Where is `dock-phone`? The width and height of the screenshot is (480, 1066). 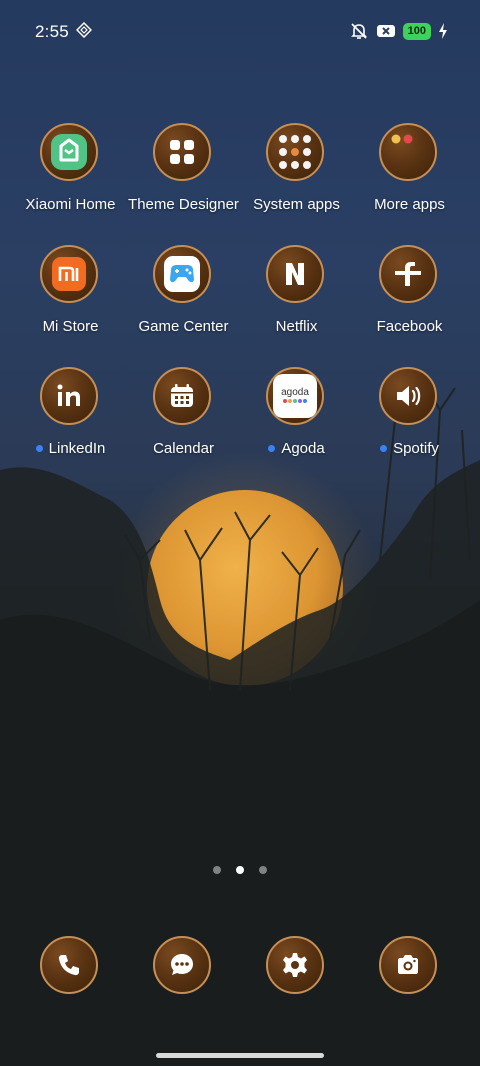 dock-phone is located at coordinates (70, 966).